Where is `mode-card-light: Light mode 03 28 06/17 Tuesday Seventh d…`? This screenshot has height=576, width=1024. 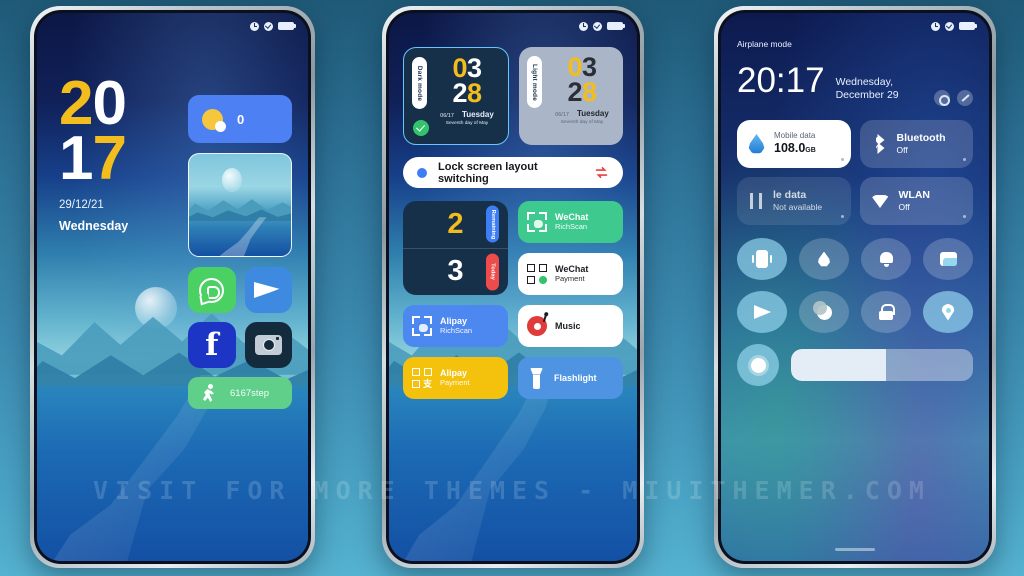 mode-card-light: Light mode 03 28 06/17 Tuesday Seventh d… is located at coordinates (571, 96).